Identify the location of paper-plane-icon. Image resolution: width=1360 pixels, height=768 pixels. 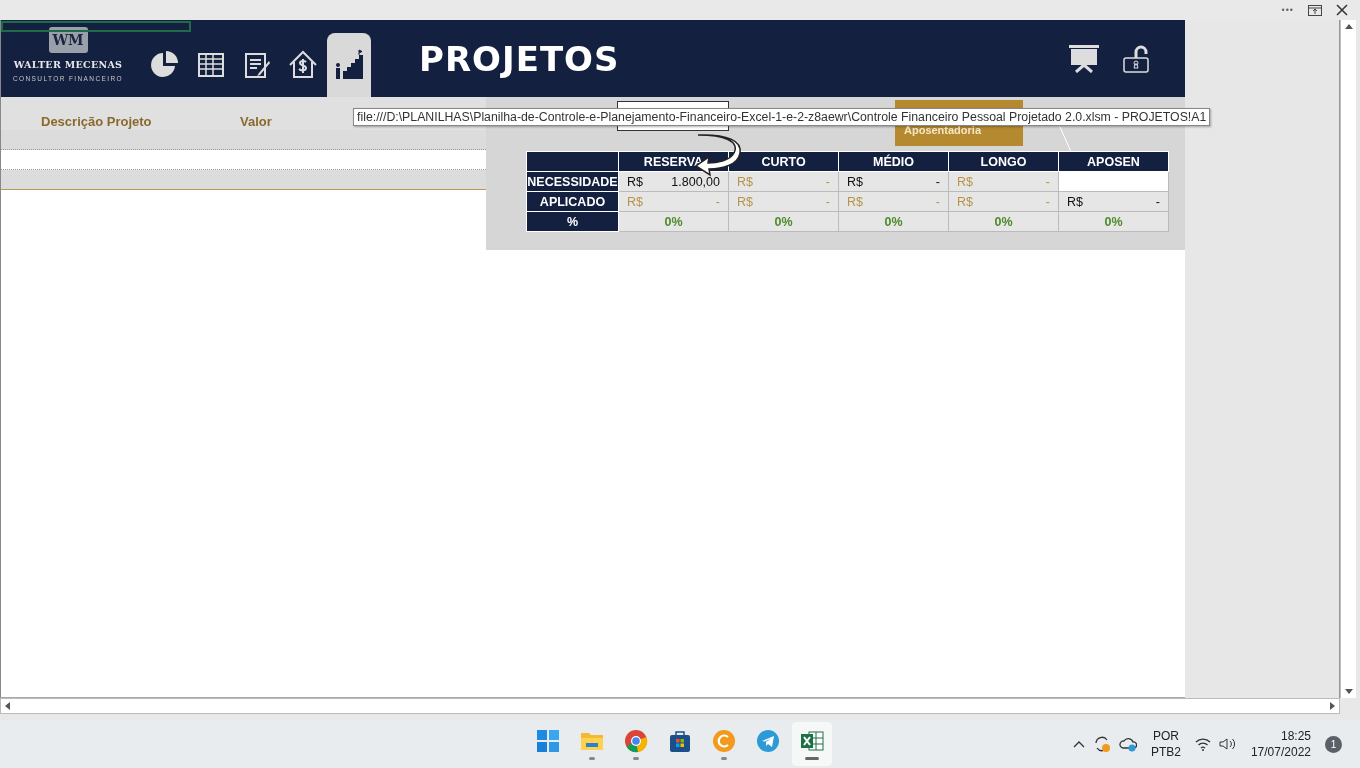
(768, 740).